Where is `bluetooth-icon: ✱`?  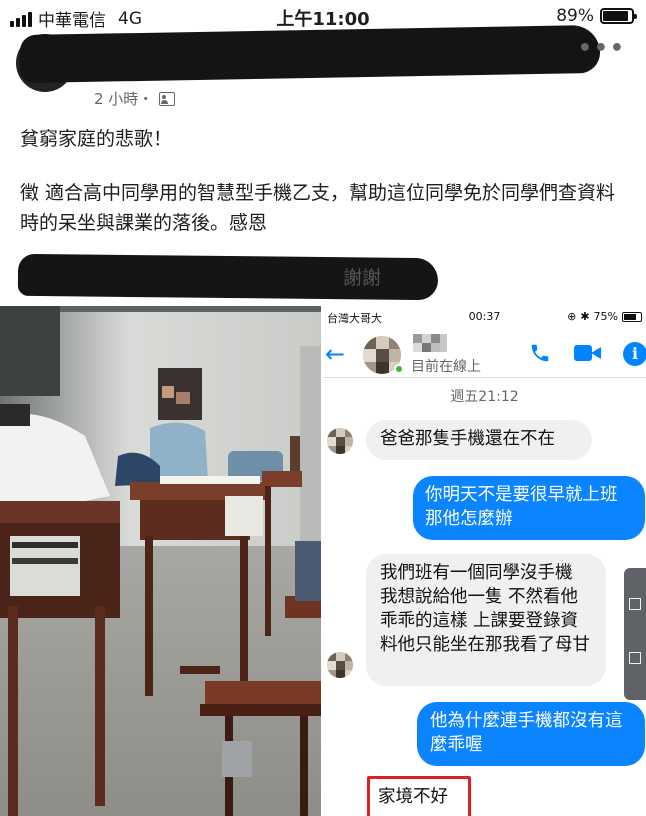
bluetooth-icon: ✱ is located at coordinates (585, 316).